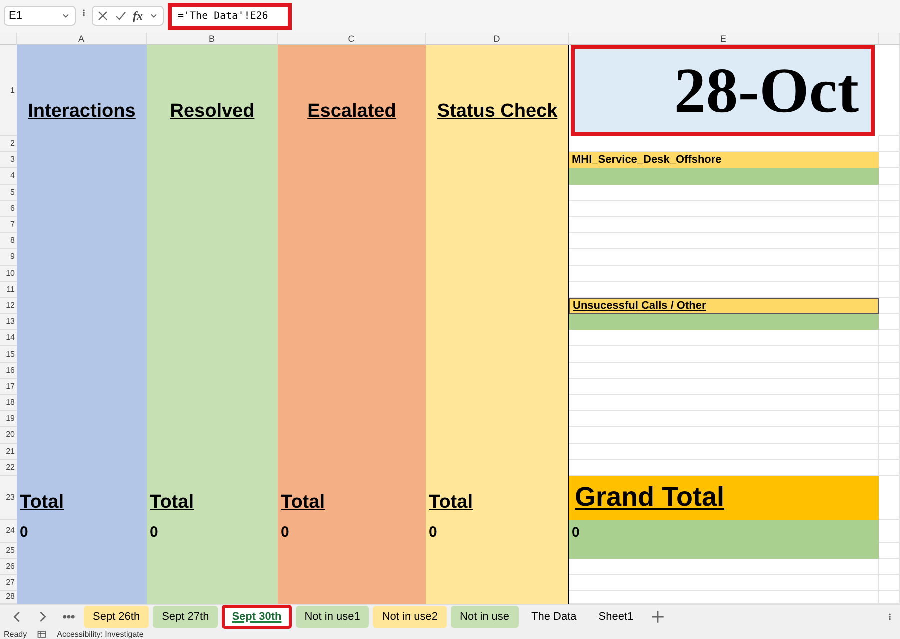  Describe the element at coordinates (485, 617) in the screenshot. I see `sheet-tab: Not in use` at that location.